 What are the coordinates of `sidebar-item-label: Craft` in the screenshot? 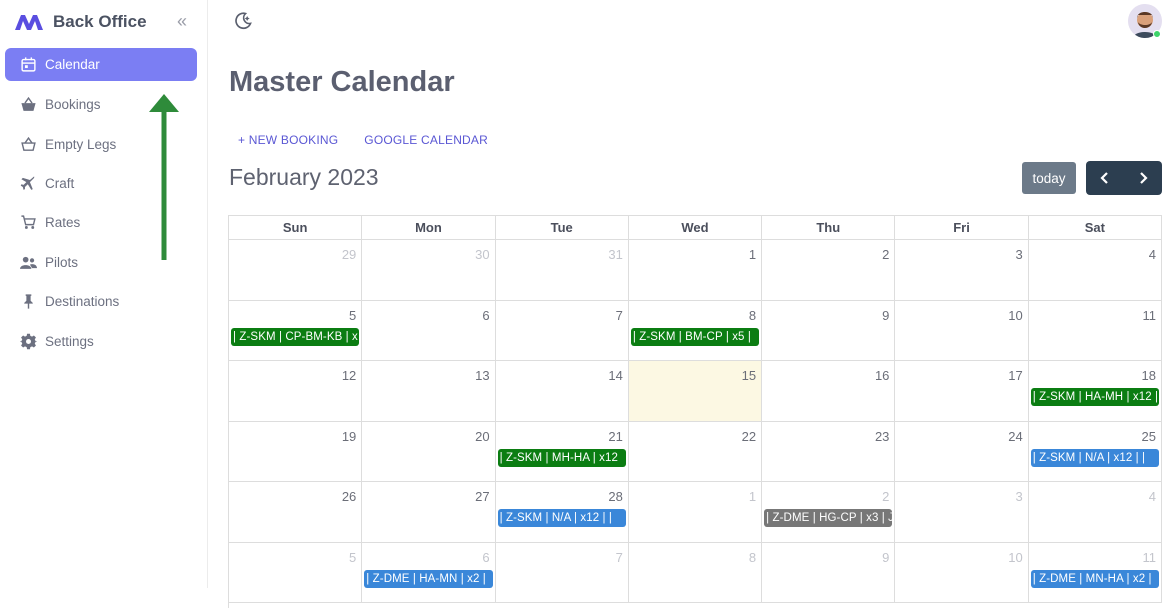 It's located at (60, 183).